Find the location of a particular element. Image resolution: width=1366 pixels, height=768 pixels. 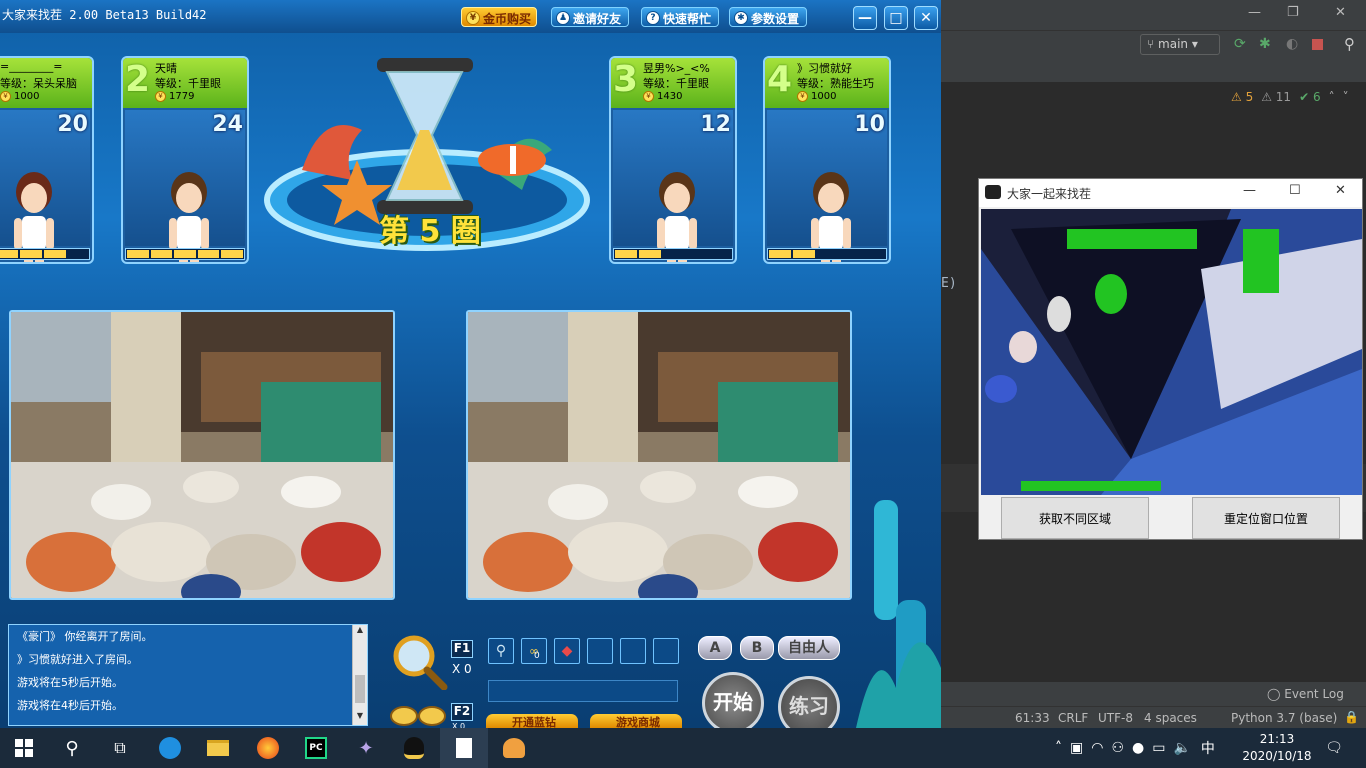

coverage-icon: ◐ is located at coordinates (1292, 44).